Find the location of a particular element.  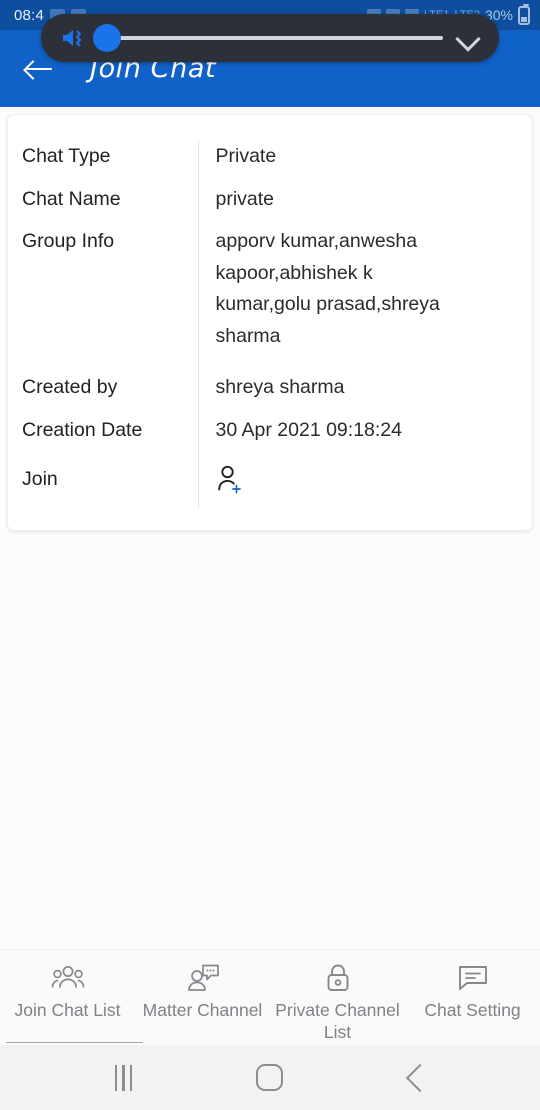

recents-button is located at coordinates (123, 1077).